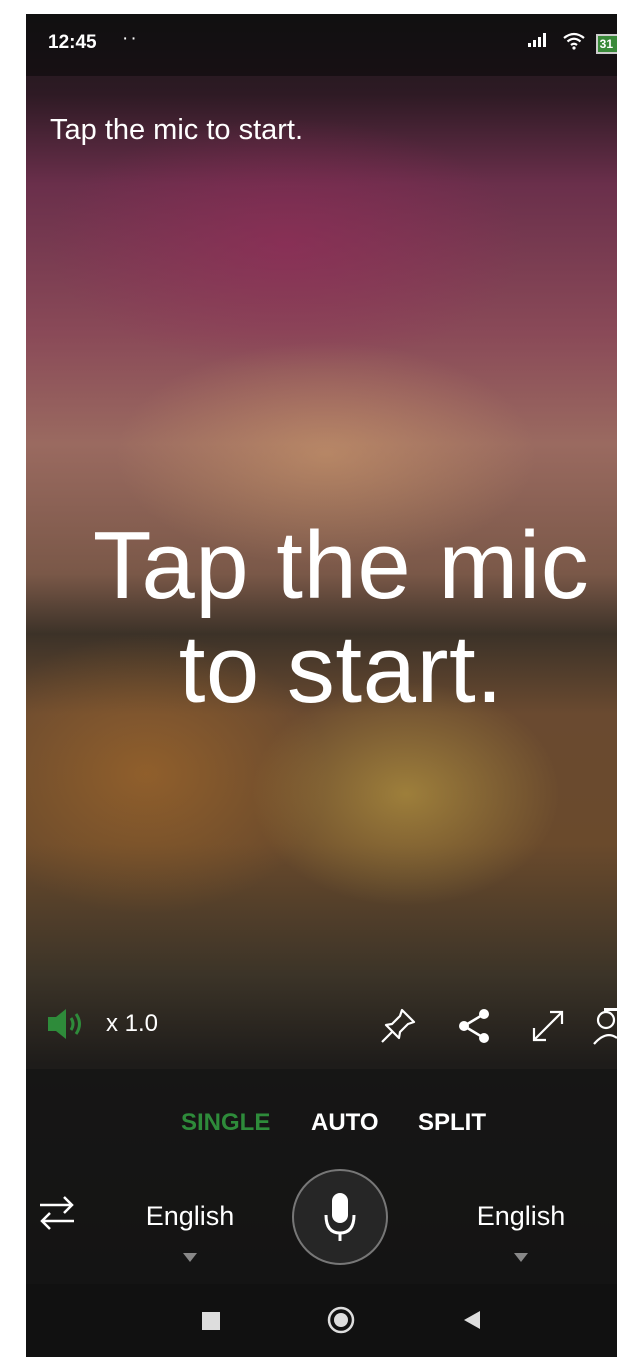 This screenshot has height=1357, width=617. I want to click on prompt-large-line-1: Tap the mic, so click(341, 565).